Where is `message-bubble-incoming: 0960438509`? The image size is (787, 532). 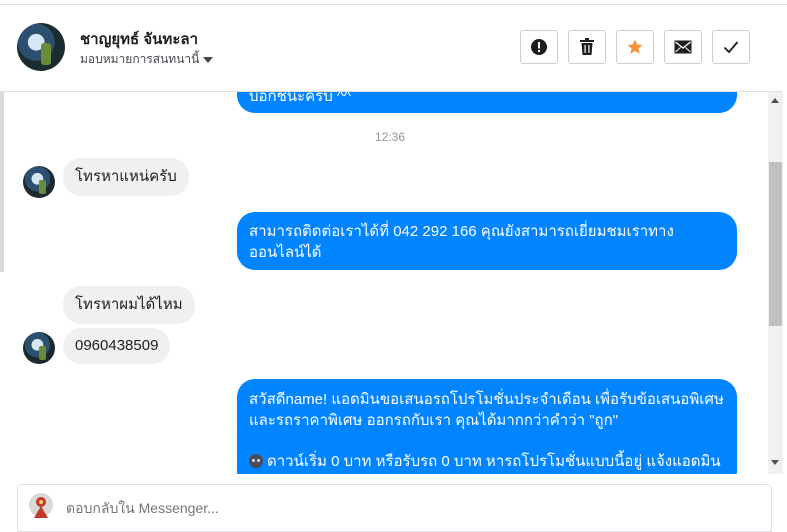 message-bubble-incoming: 0960438509 is located at coordinates (117, 346).